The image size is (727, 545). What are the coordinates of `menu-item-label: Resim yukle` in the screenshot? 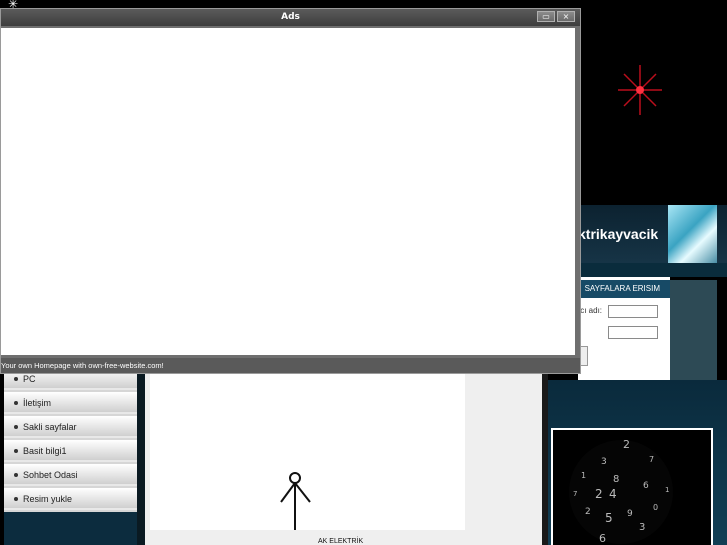 It's located at (48, 499).